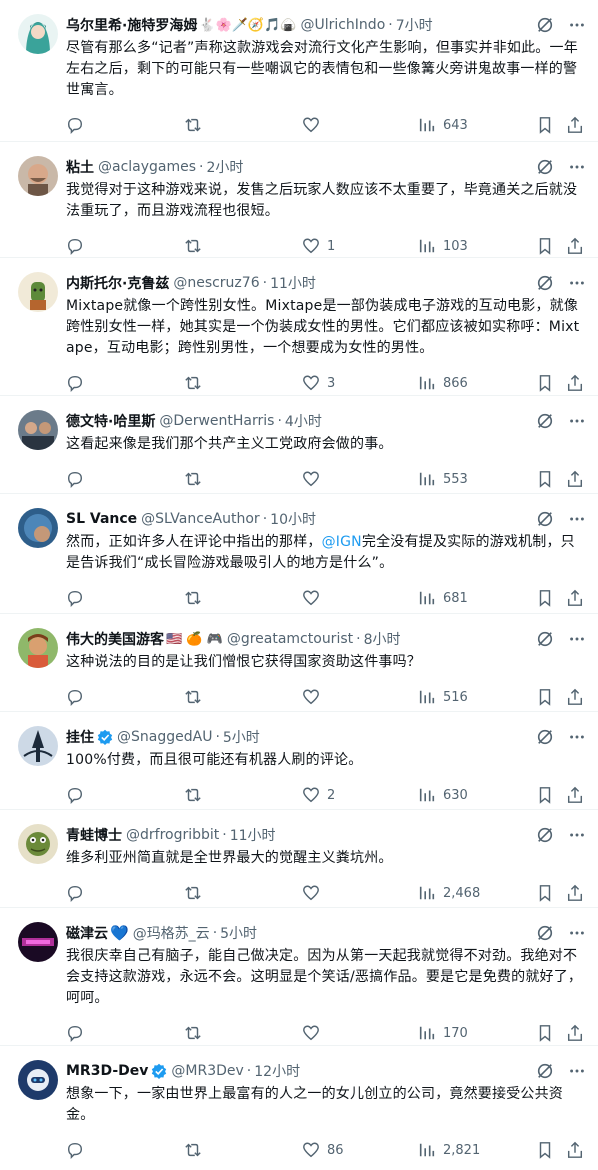 This screenshot has height=1170, width=598. What do you see at coordinates (318, 795) in the screenshot?
I see `like-button: 2` at bounding box center [318, 795].